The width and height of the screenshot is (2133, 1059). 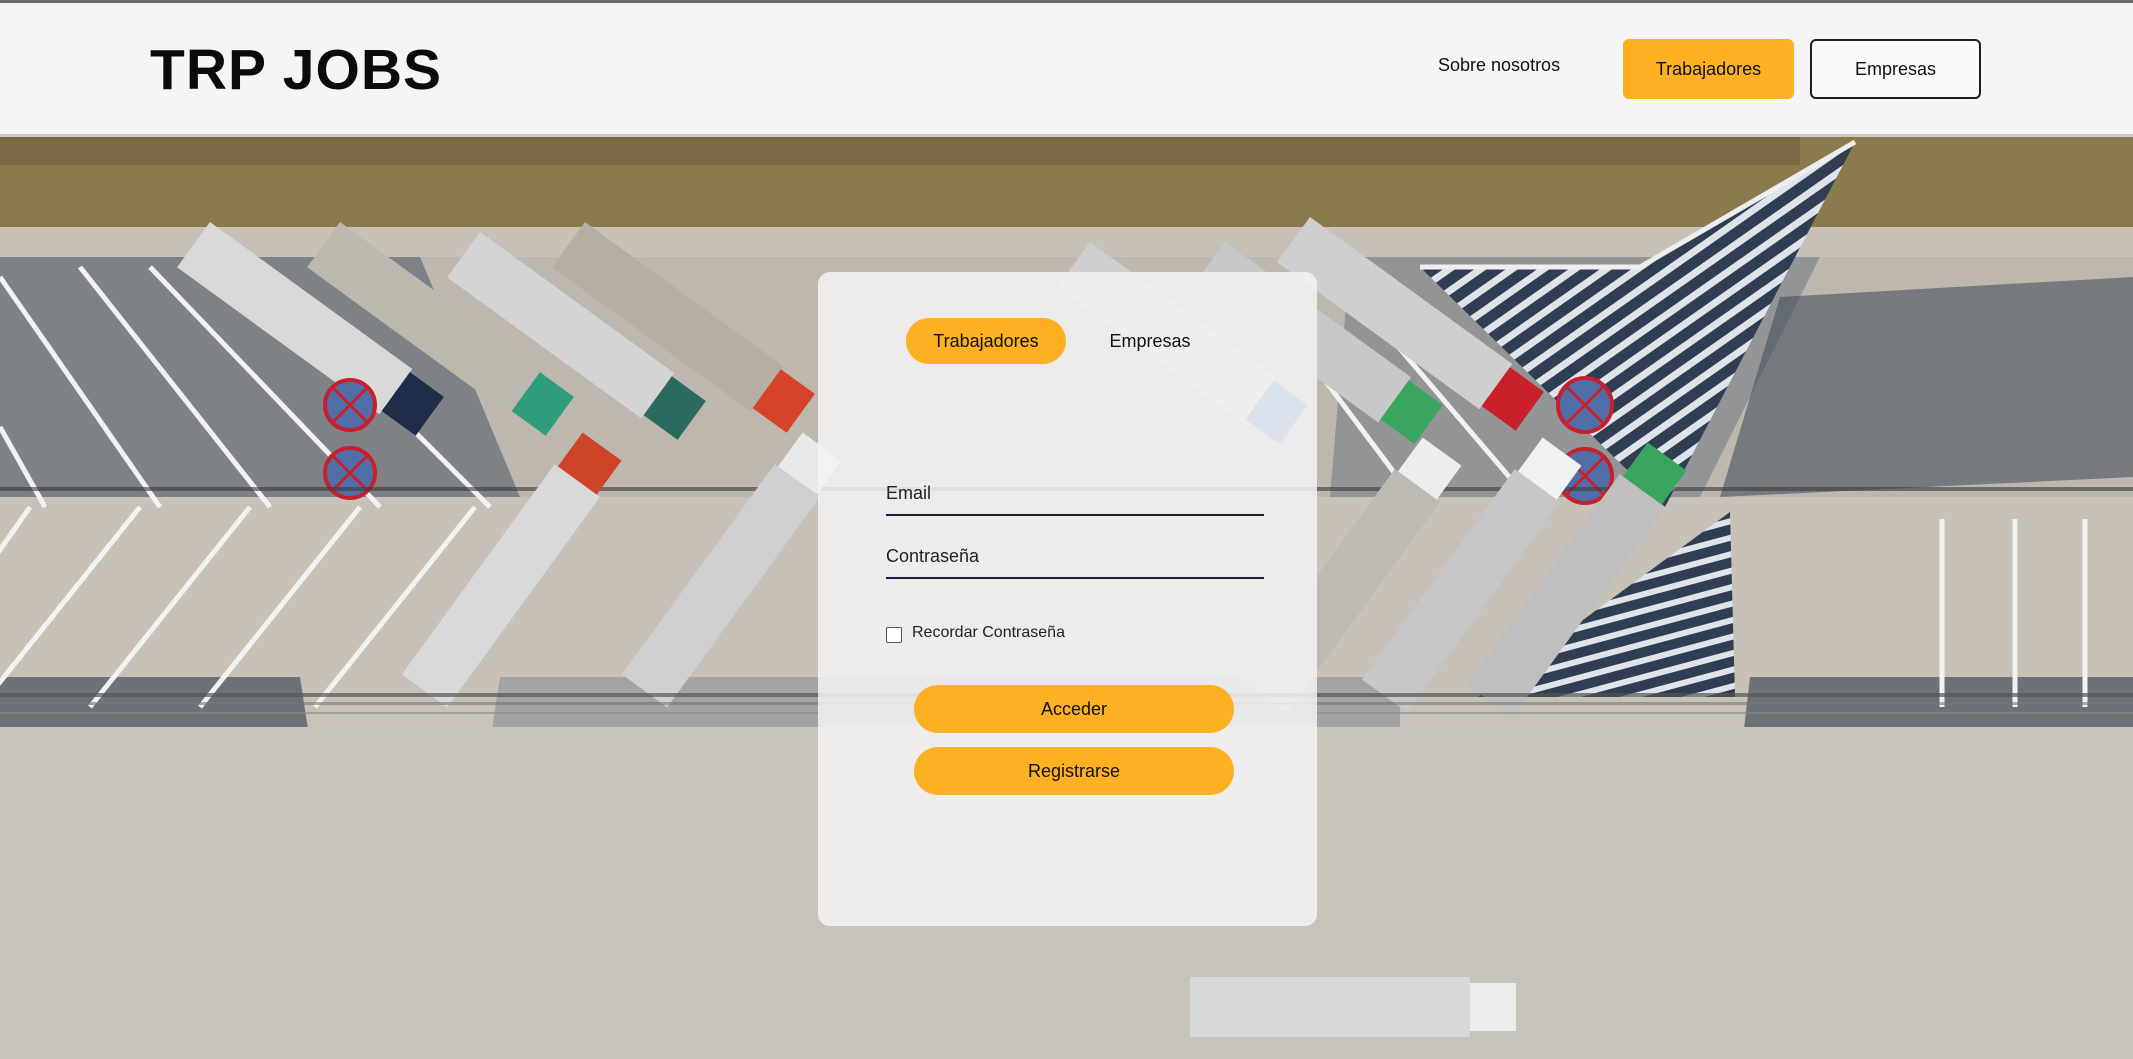 I want to click on remember-password-checkbox, so click(x=894, y=635).